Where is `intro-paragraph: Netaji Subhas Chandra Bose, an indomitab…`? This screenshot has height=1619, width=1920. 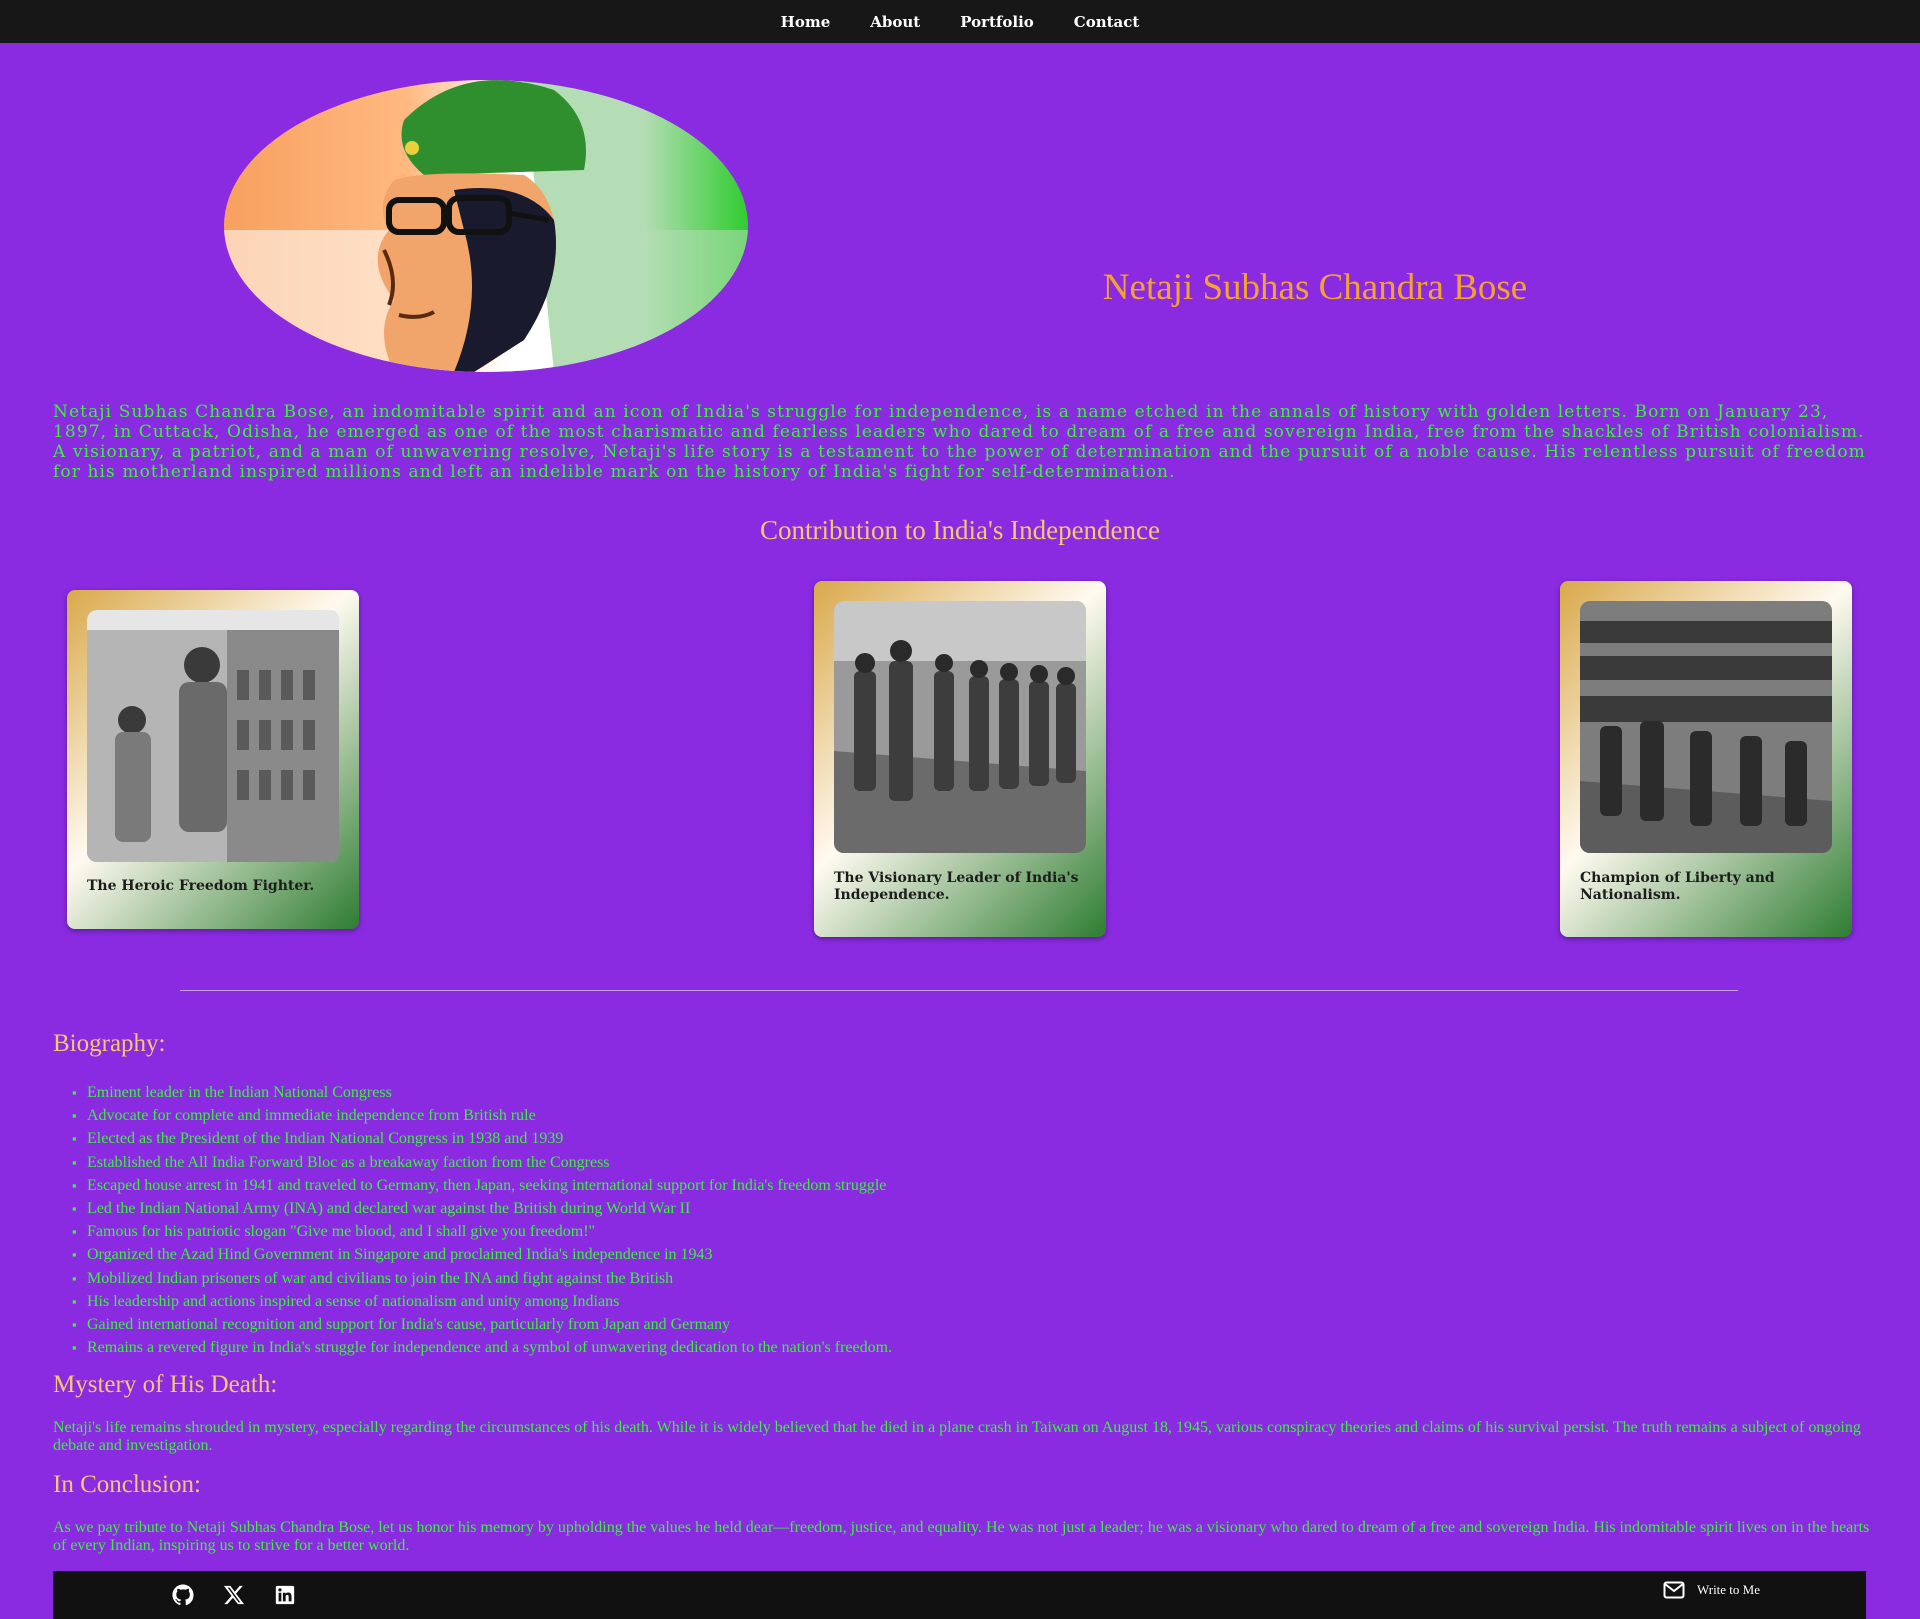 intro-paragraph: Netaji Subhas Chandra Bose, an indomitab… is located at coordinates (959, 442).